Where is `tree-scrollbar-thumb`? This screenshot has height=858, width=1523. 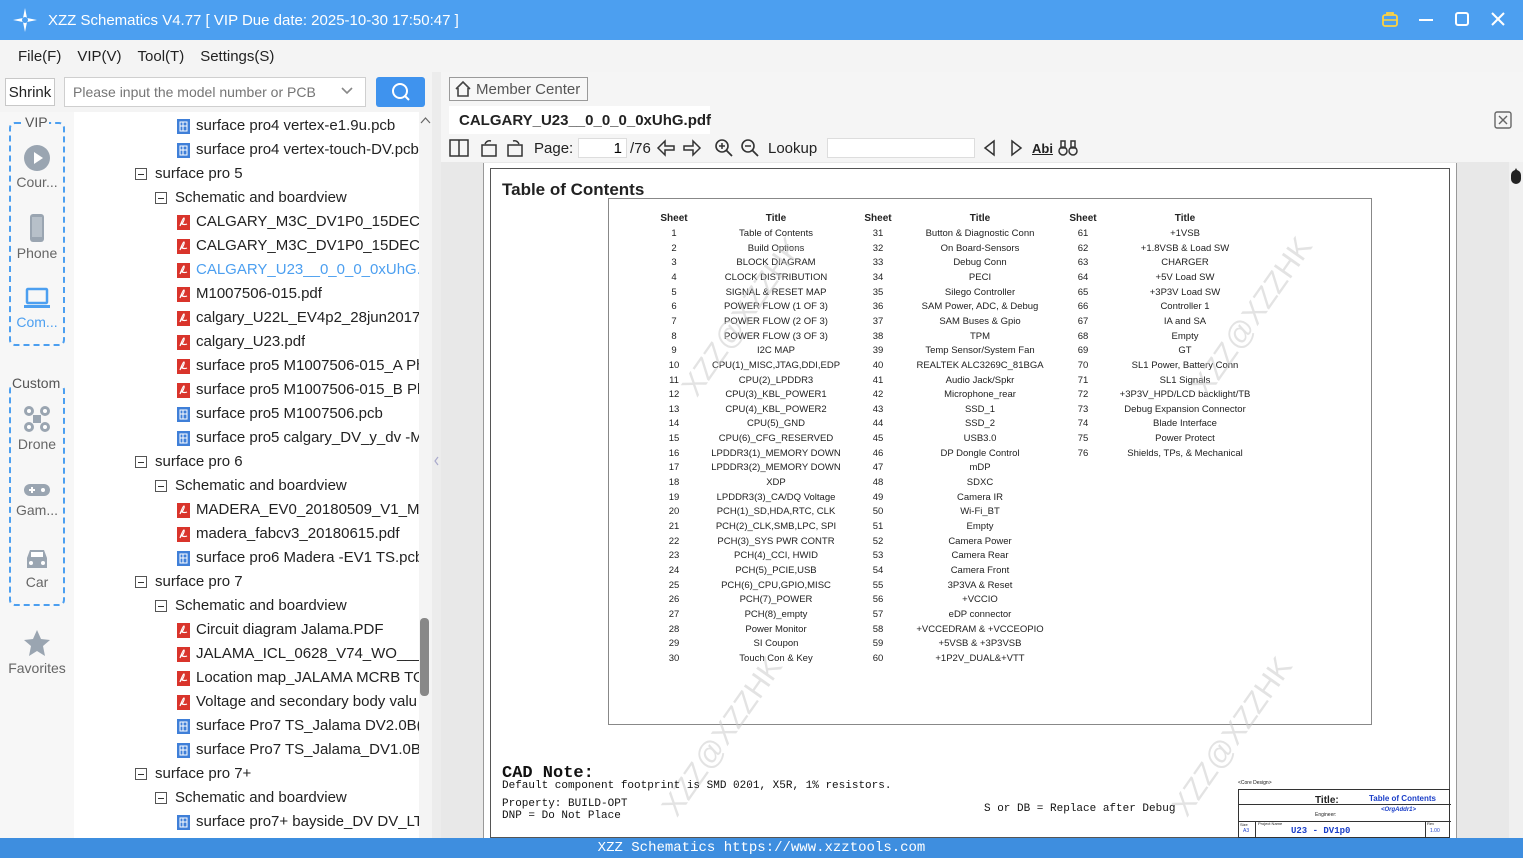
tree-scrollbar-thumb is located at coordinates (424, 657).